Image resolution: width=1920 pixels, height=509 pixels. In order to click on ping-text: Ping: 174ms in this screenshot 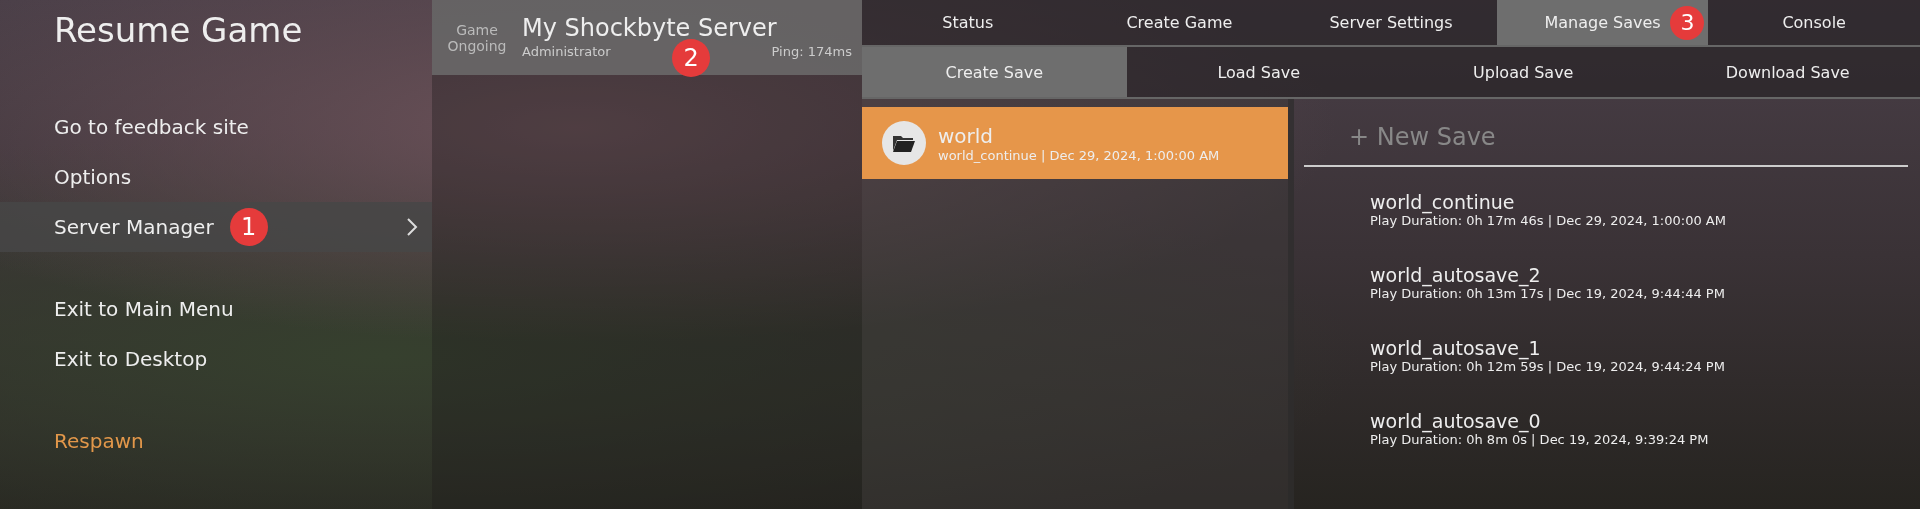, I will do `click(811, 51)`.